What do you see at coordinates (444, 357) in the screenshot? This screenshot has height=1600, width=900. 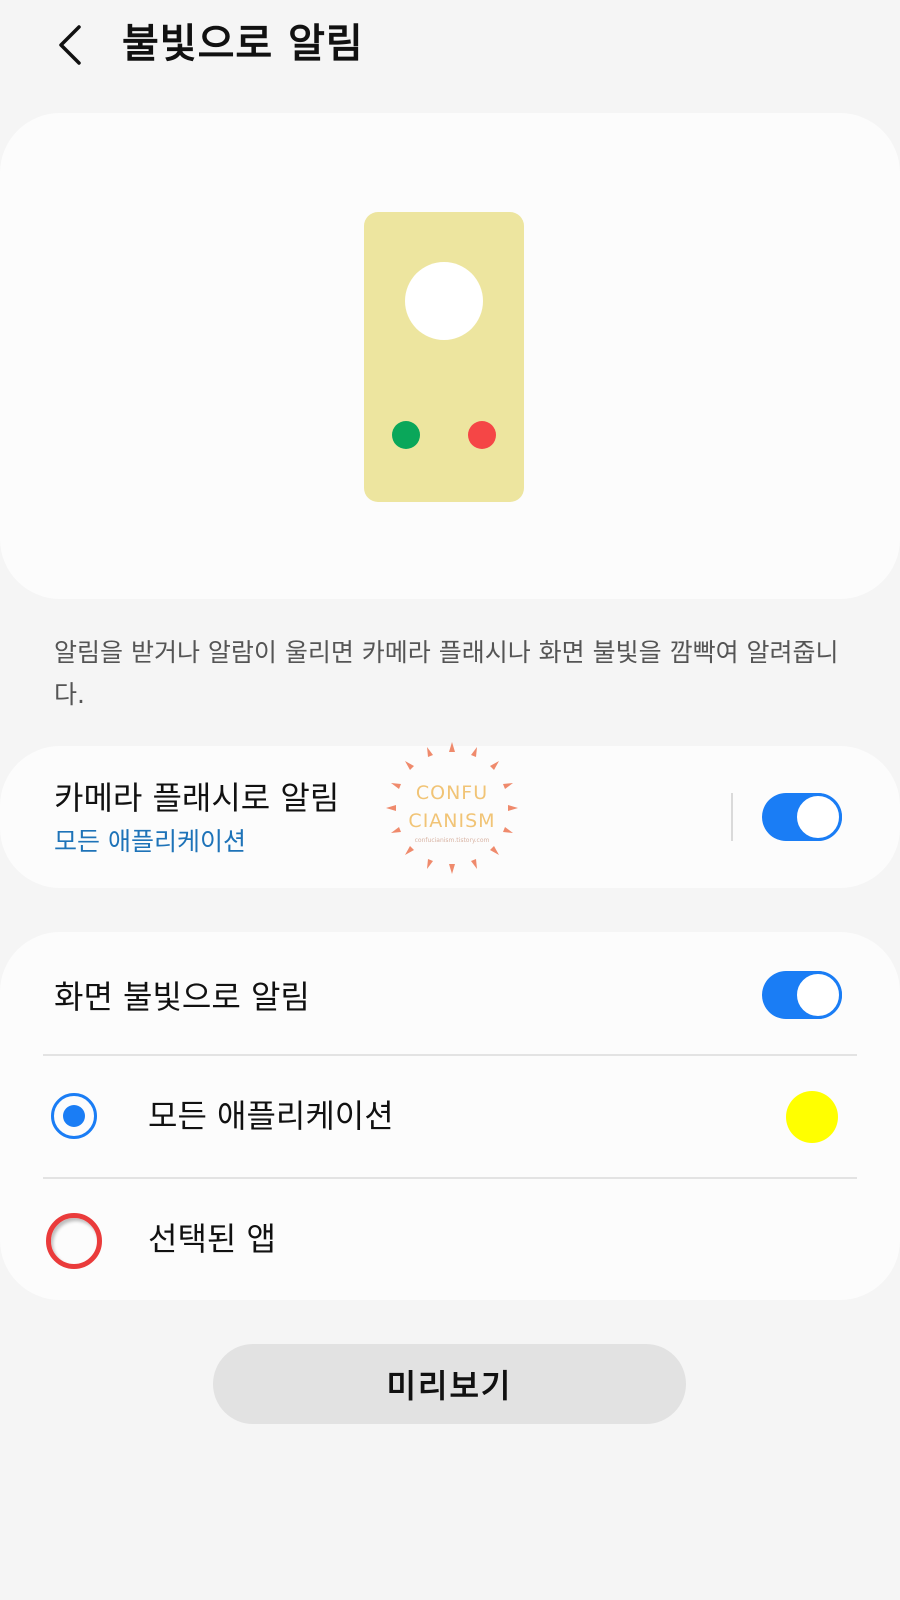 I see `phone-illustration` at bounding box center [444, 357].